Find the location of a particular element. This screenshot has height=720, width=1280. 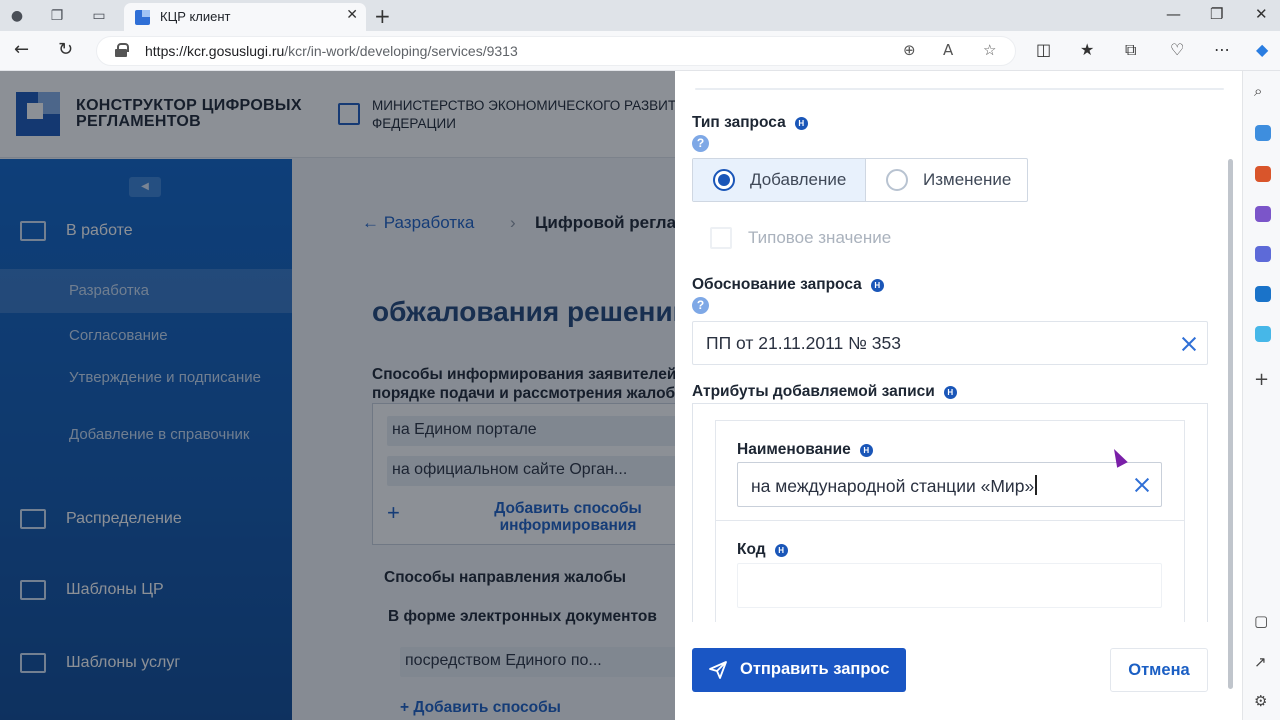

radio-change is located at coordinates (897, 180).